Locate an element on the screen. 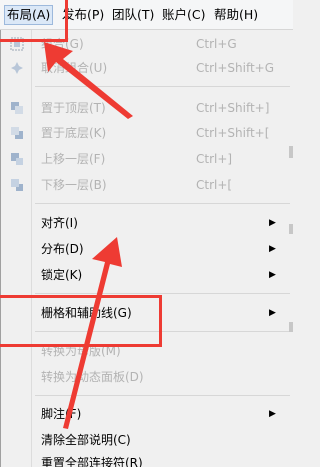 The width and height of the screenshot is (320, 467). menu-item-label: 对齐(I) is located at coordinates (59, 223).